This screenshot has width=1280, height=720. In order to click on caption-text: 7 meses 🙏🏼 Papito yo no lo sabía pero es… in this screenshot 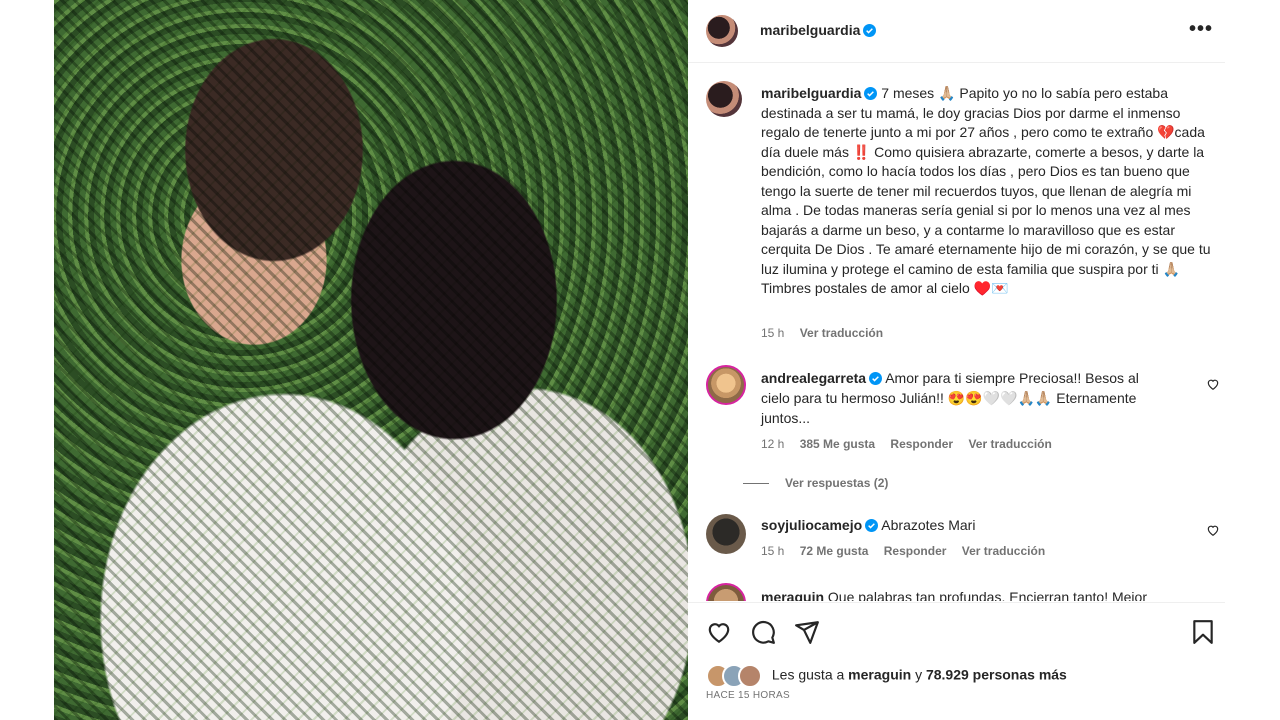, I will do `click(986, 190)`.